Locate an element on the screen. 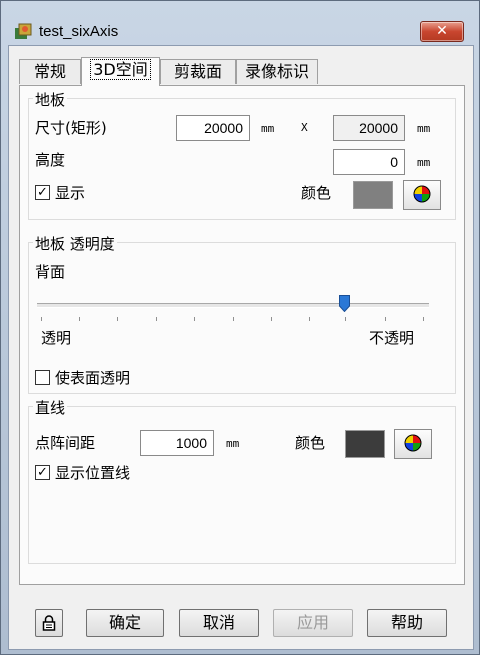 The width and height of the screenshot is (480, 655). surface-transparent-label: 使表面透明 is located at coordinates (93, 378).